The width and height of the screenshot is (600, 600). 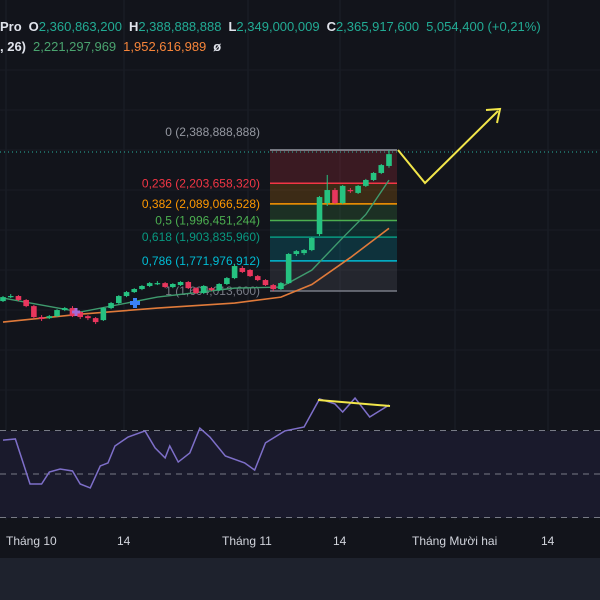 What do you see at coordinates (201, 204) in the screenshot?
I see `fib-level-label: 0,382 (2,089,066,528)` at bounding box center [201, 204].